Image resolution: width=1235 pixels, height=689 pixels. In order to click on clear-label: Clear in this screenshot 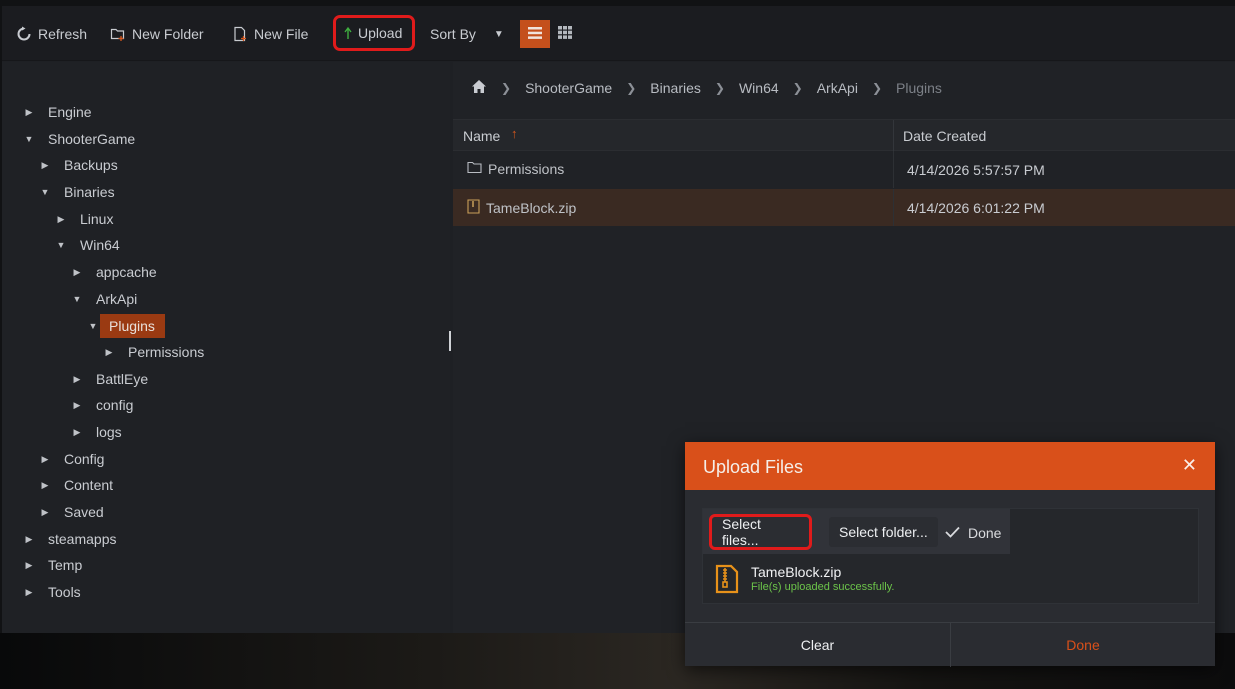, I will do `click(817, 645)`.